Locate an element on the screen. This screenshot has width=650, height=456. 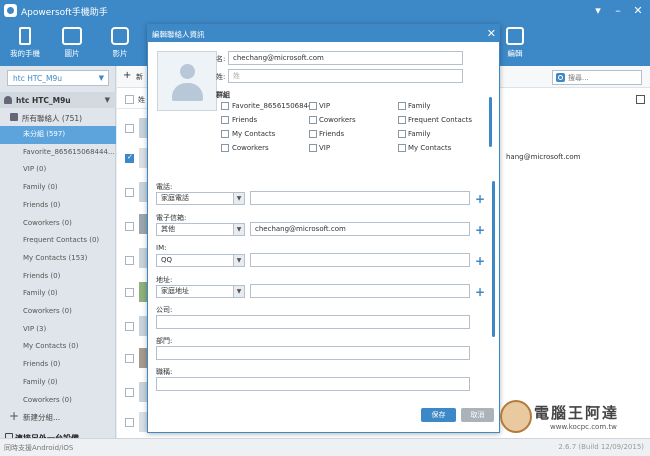
add-phone-icon: + is located at coordinates (480, 199).